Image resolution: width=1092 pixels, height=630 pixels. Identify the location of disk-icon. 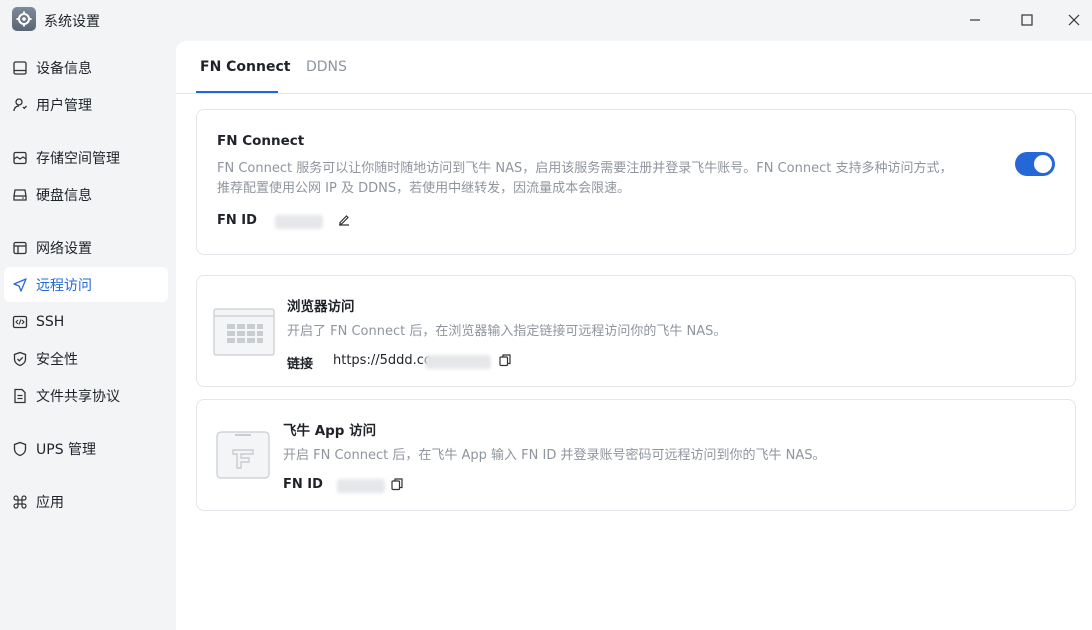
(20, 195).